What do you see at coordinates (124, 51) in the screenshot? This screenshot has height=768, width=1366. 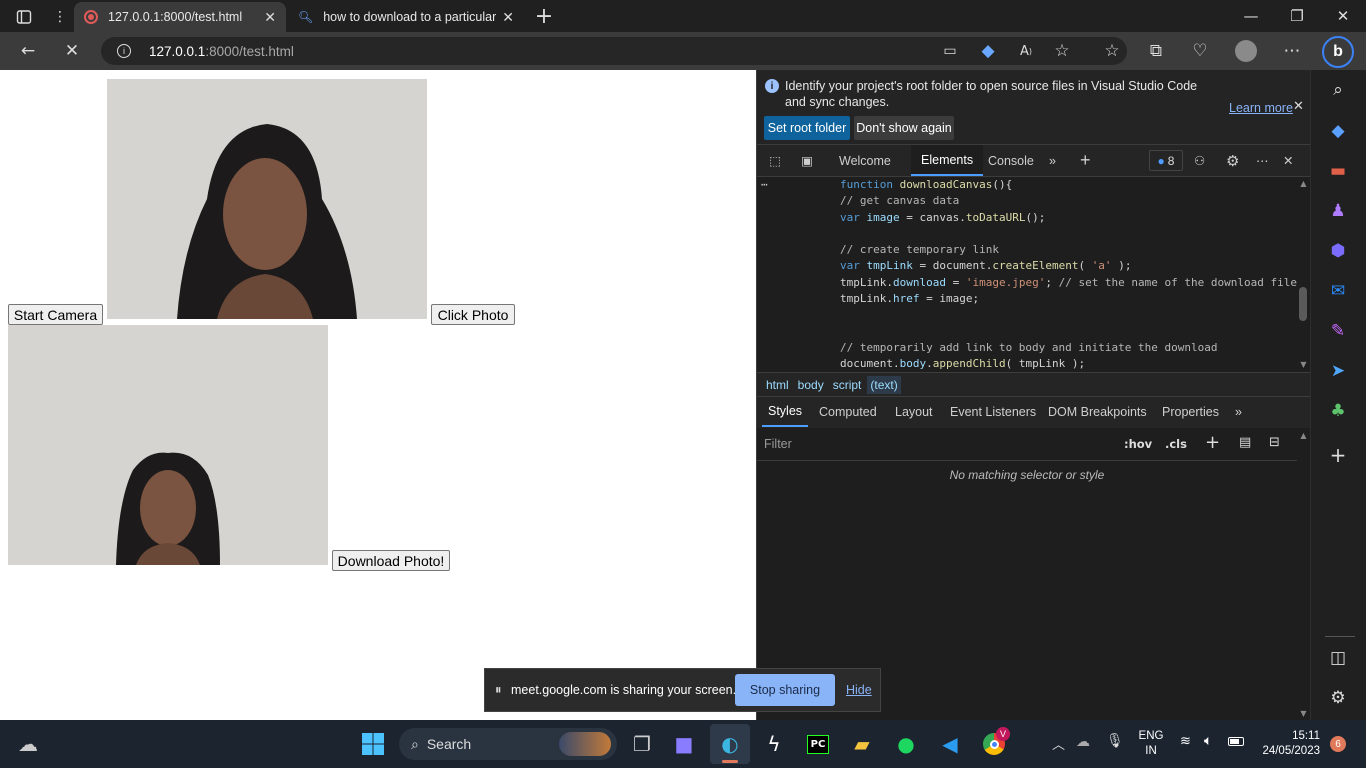 I see `site-info-icon: i` at bounding box center [124, 51].